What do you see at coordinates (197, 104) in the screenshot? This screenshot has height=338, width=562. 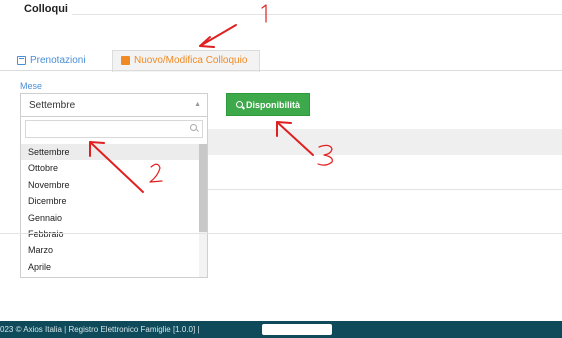 I see `chevron-up-icon: ▲` at bounding box center [197, 104].